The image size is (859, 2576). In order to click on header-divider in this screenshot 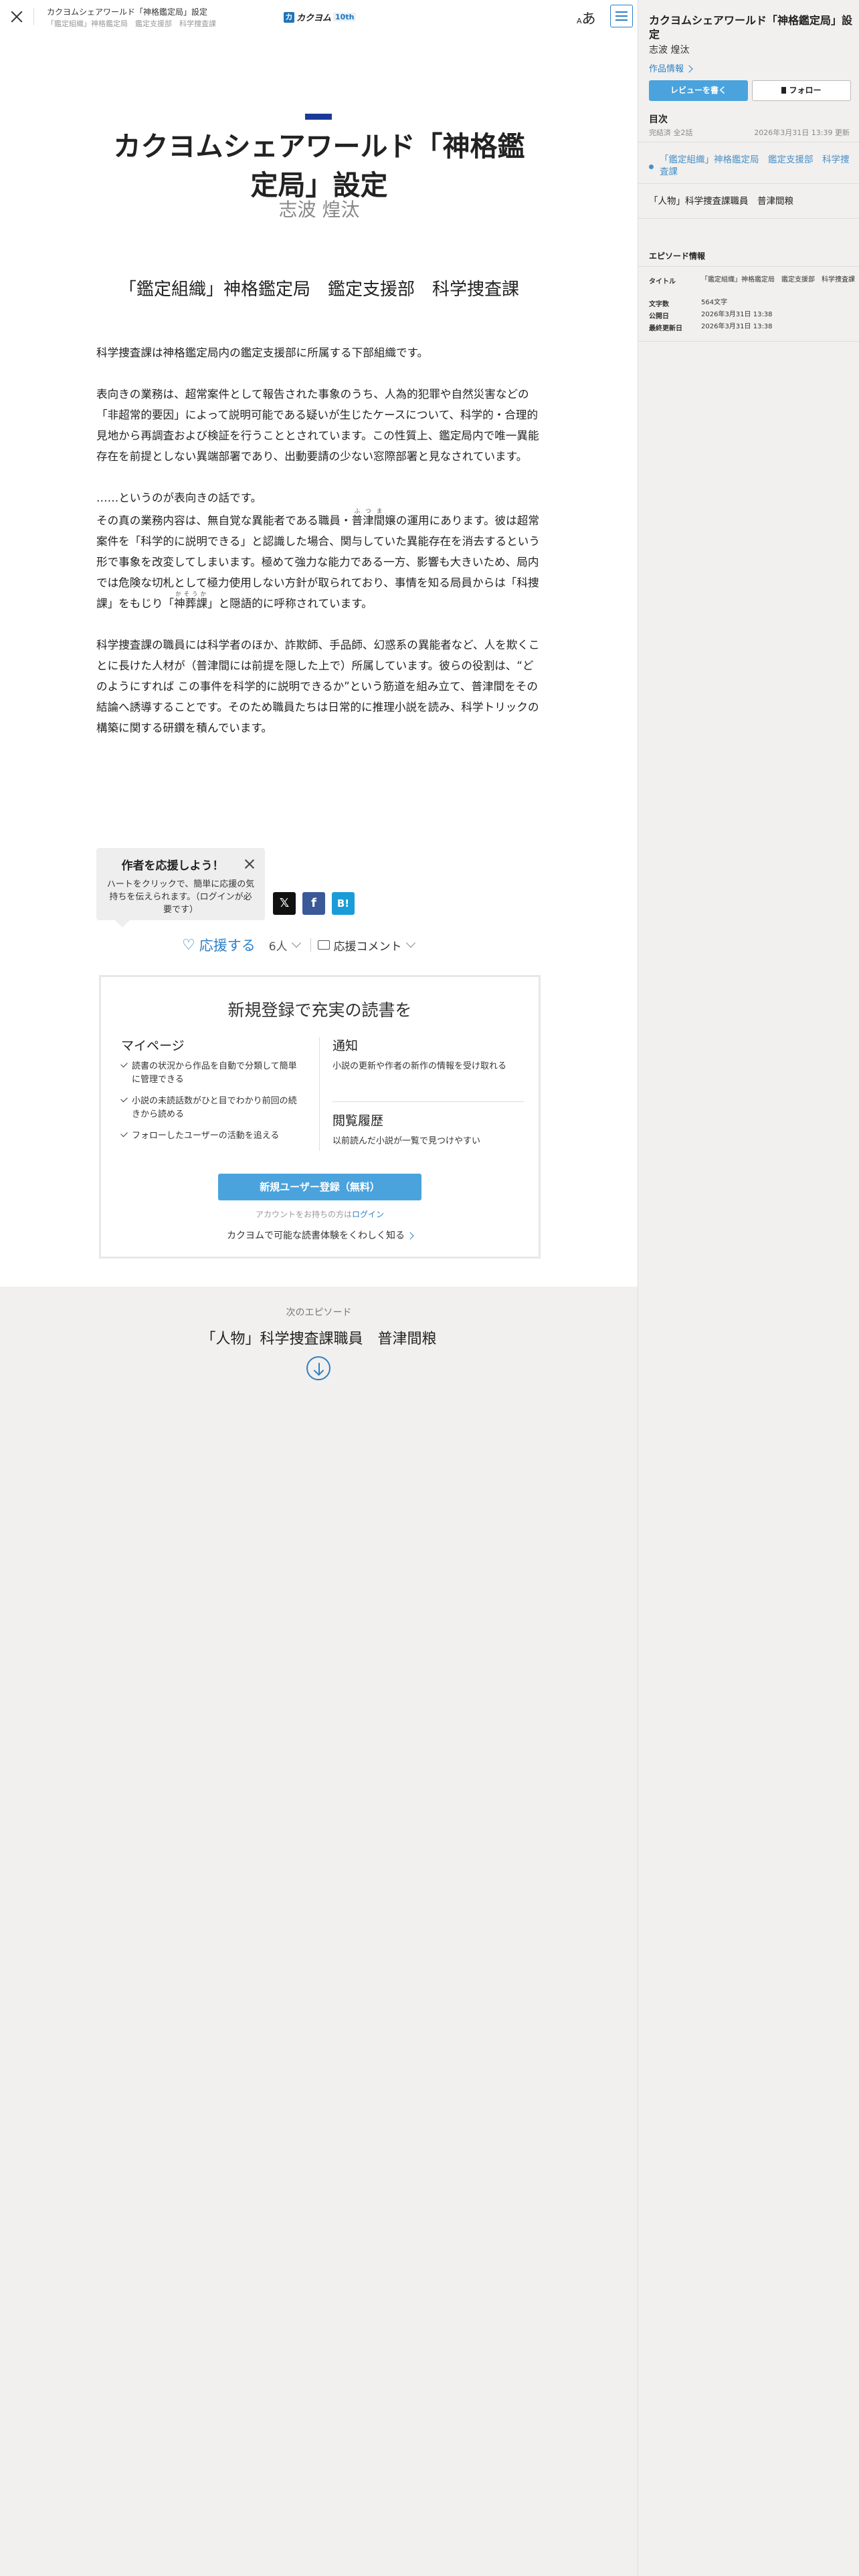, I will do `click(33, 16)`.